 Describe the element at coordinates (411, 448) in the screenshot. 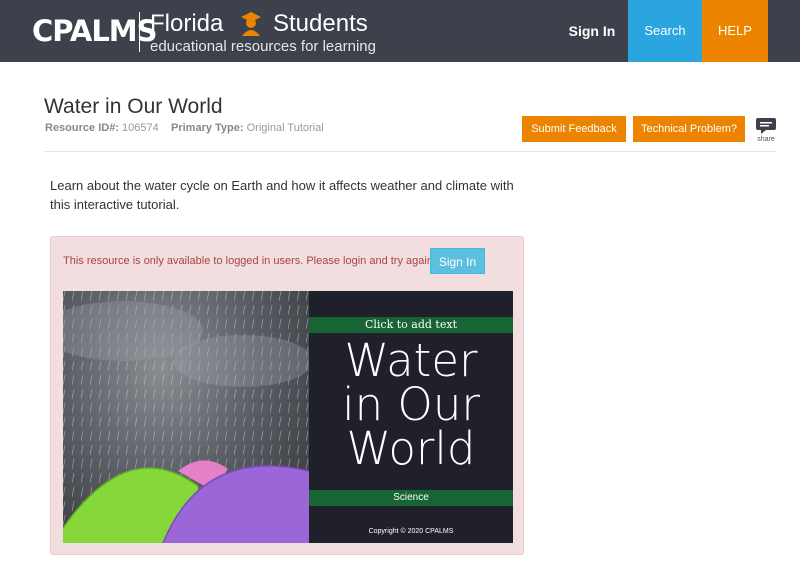

I see `tutorial-title-line: World` at that location.